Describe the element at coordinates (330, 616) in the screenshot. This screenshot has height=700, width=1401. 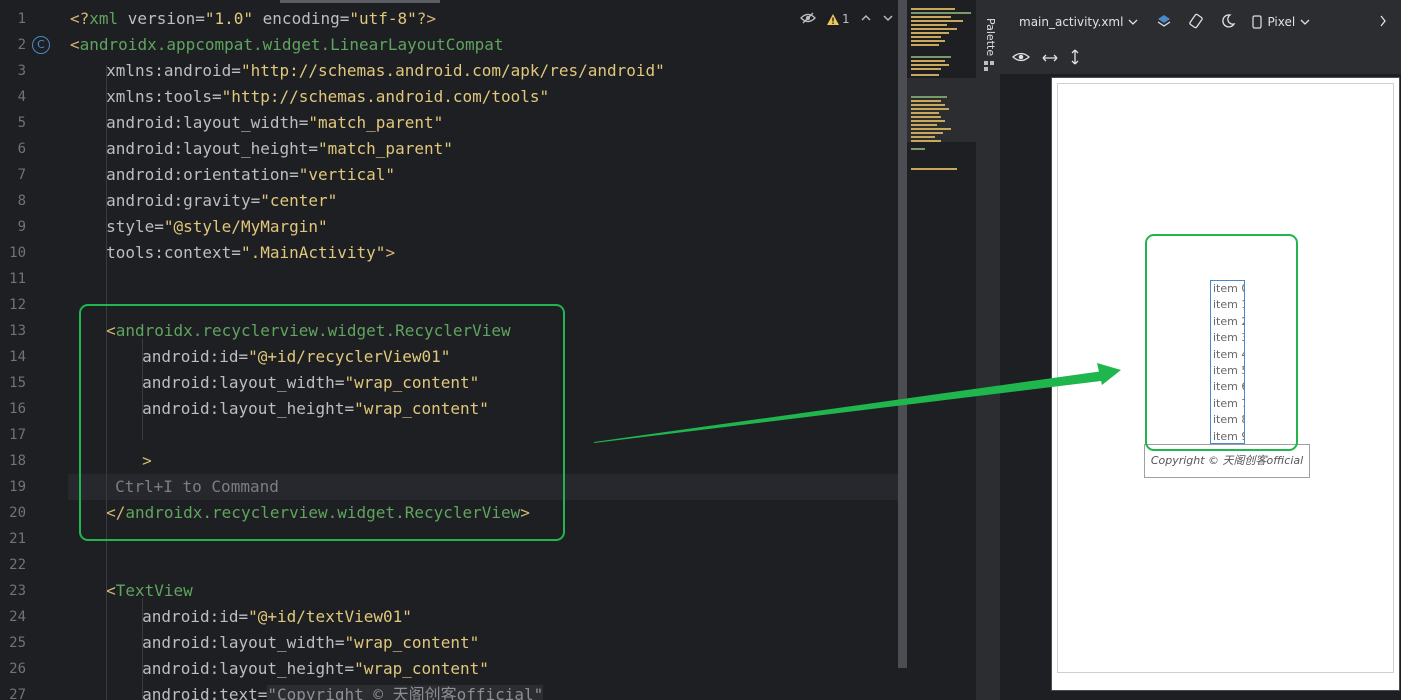
I see `code-token: "@+id/textView01"` at that location.